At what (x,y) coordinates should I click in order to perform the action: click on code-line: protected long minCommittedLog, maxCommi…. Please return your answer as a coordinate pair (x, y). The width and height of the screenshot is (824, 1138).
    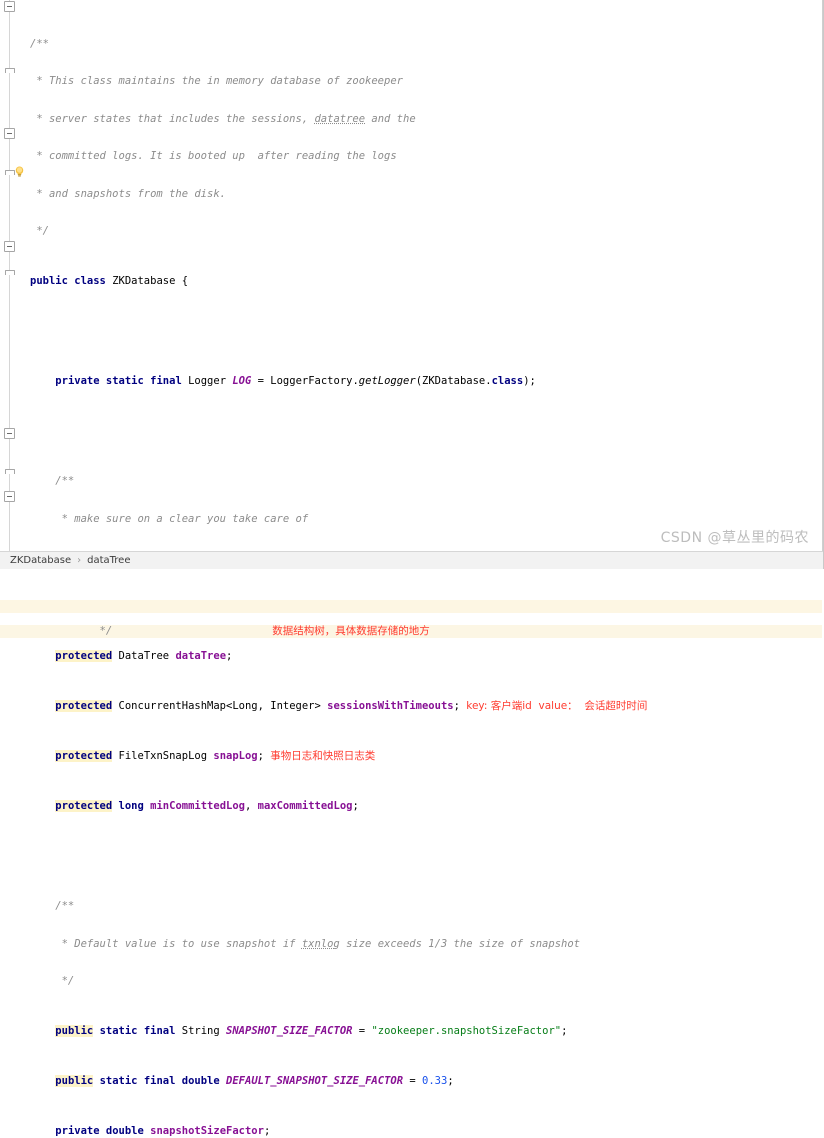
    Looking at the image, I should click on (411, 806).